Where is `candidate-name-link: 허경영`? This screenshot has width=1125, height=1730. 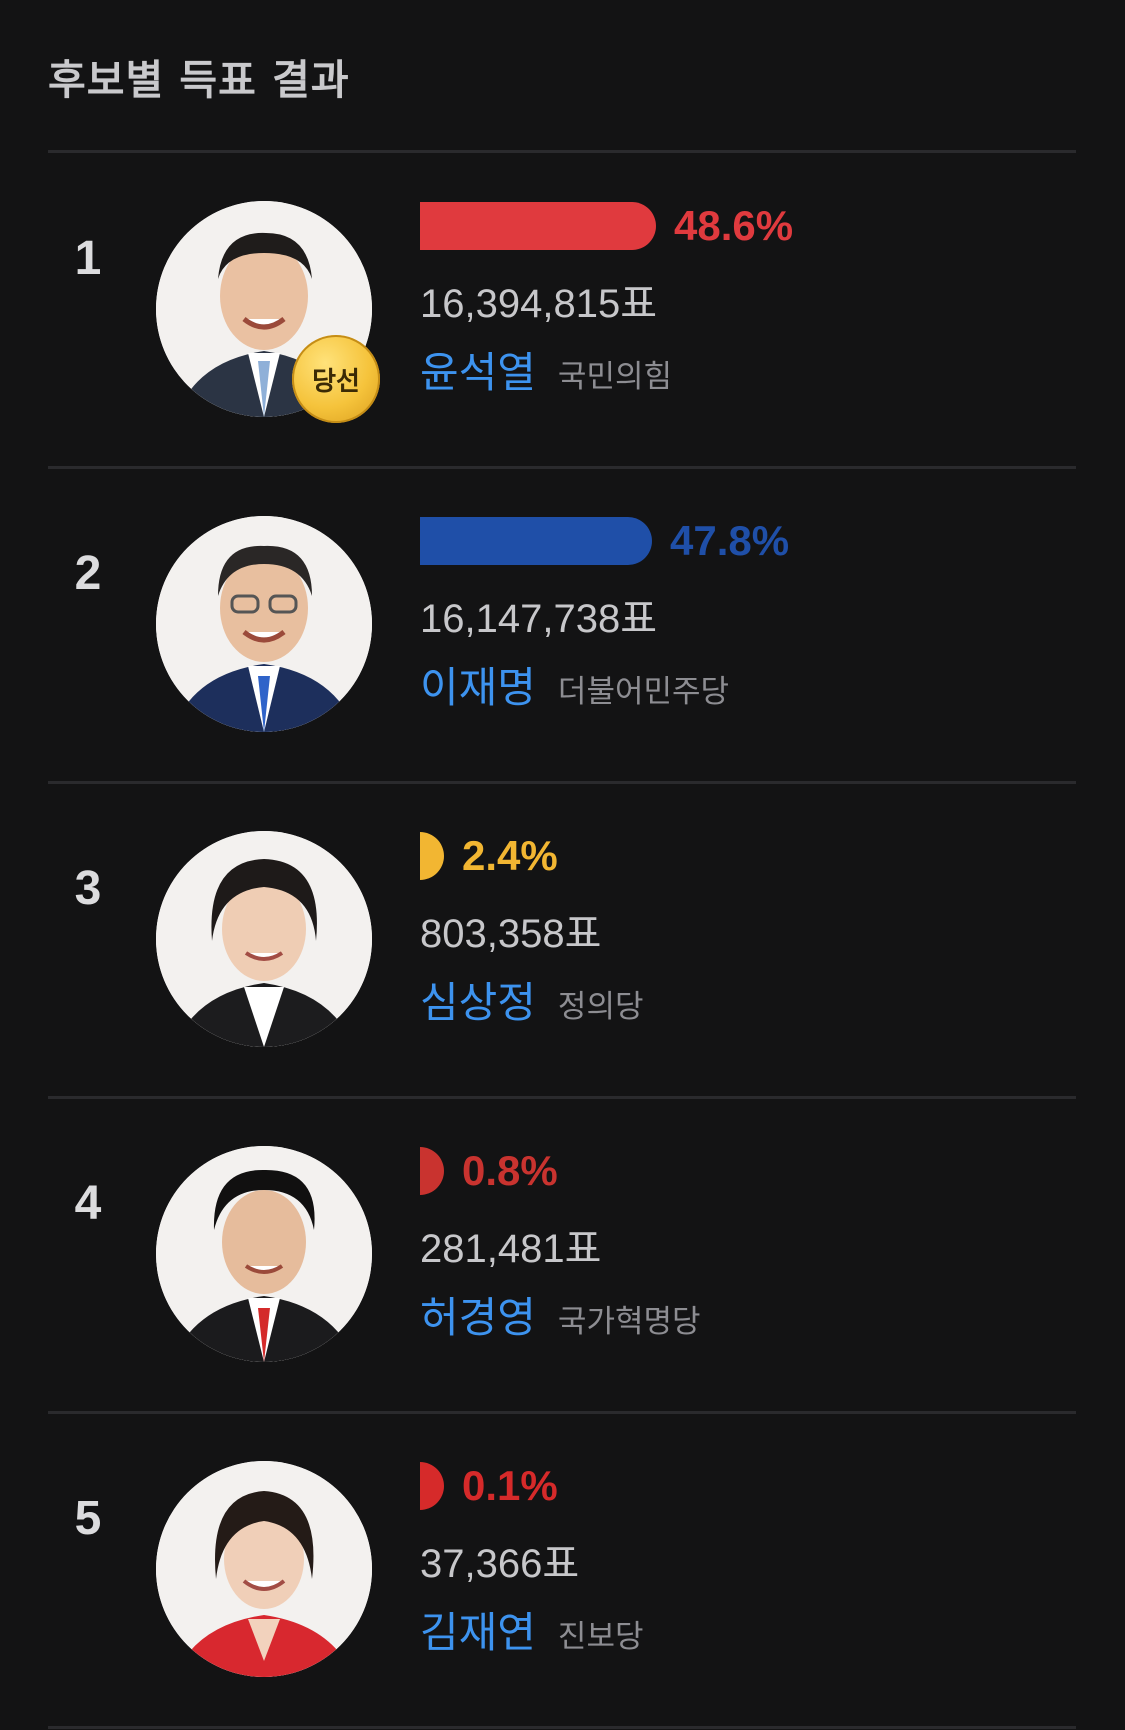
candidate-name-link: 허경영 is located at coordinates (478, 1314).